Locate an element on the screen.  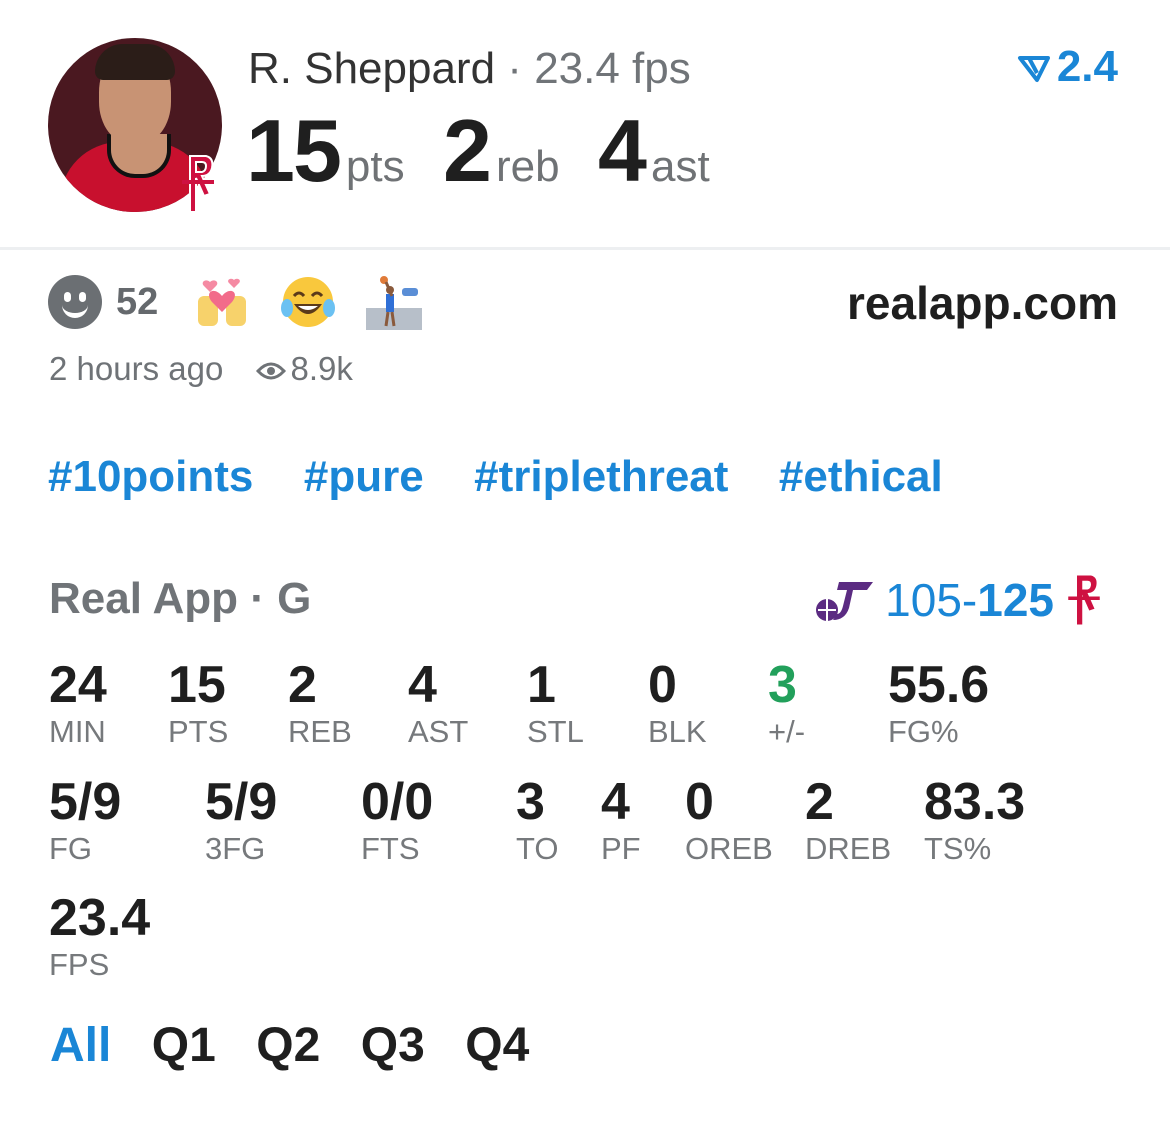
hearts-emoji-icon is located at coordinates (222, 302).